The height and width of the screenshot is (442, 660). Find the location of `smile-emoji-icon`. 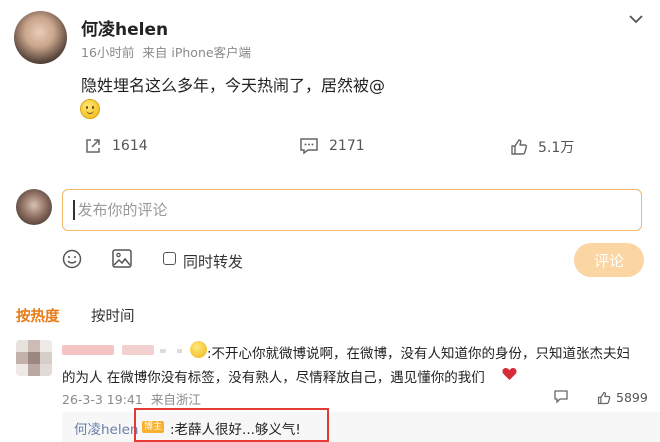

smile-emoji-icon is located at coordinates (90, 109).